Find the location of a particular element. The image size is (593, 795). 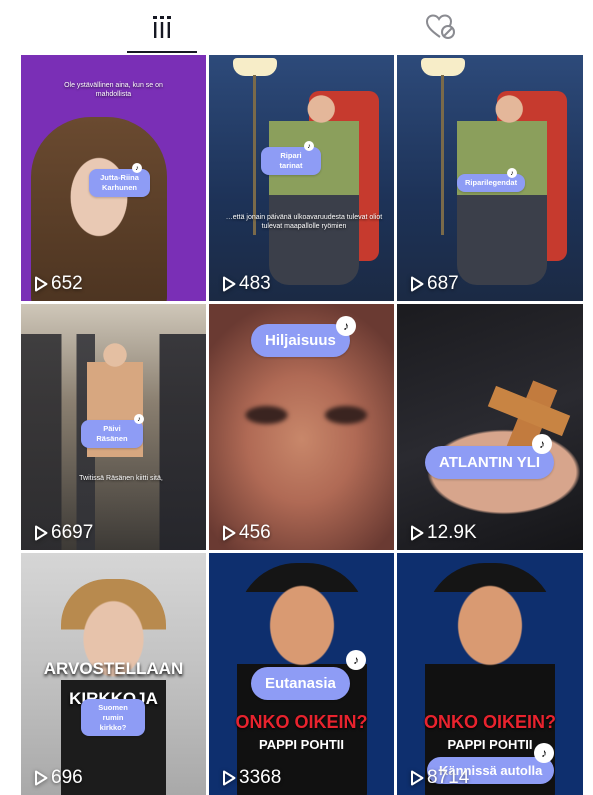

view-count-value: 652 is located at coordinates (67, 283).